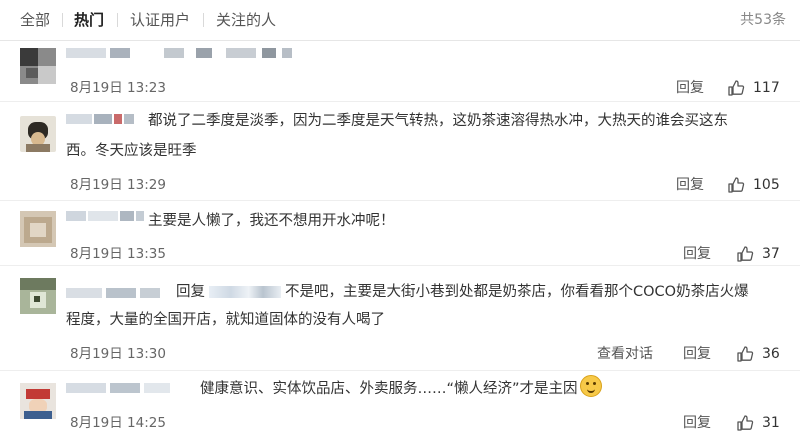  Describe the element at coordinates (590, 386) in the screenshot. I see `shy-face-emoji-icon` at that location.